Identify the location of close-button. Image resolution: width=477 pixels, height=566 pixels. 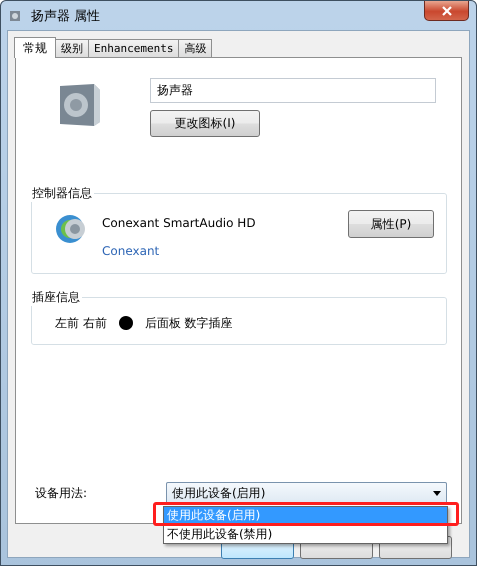
(446, 11).